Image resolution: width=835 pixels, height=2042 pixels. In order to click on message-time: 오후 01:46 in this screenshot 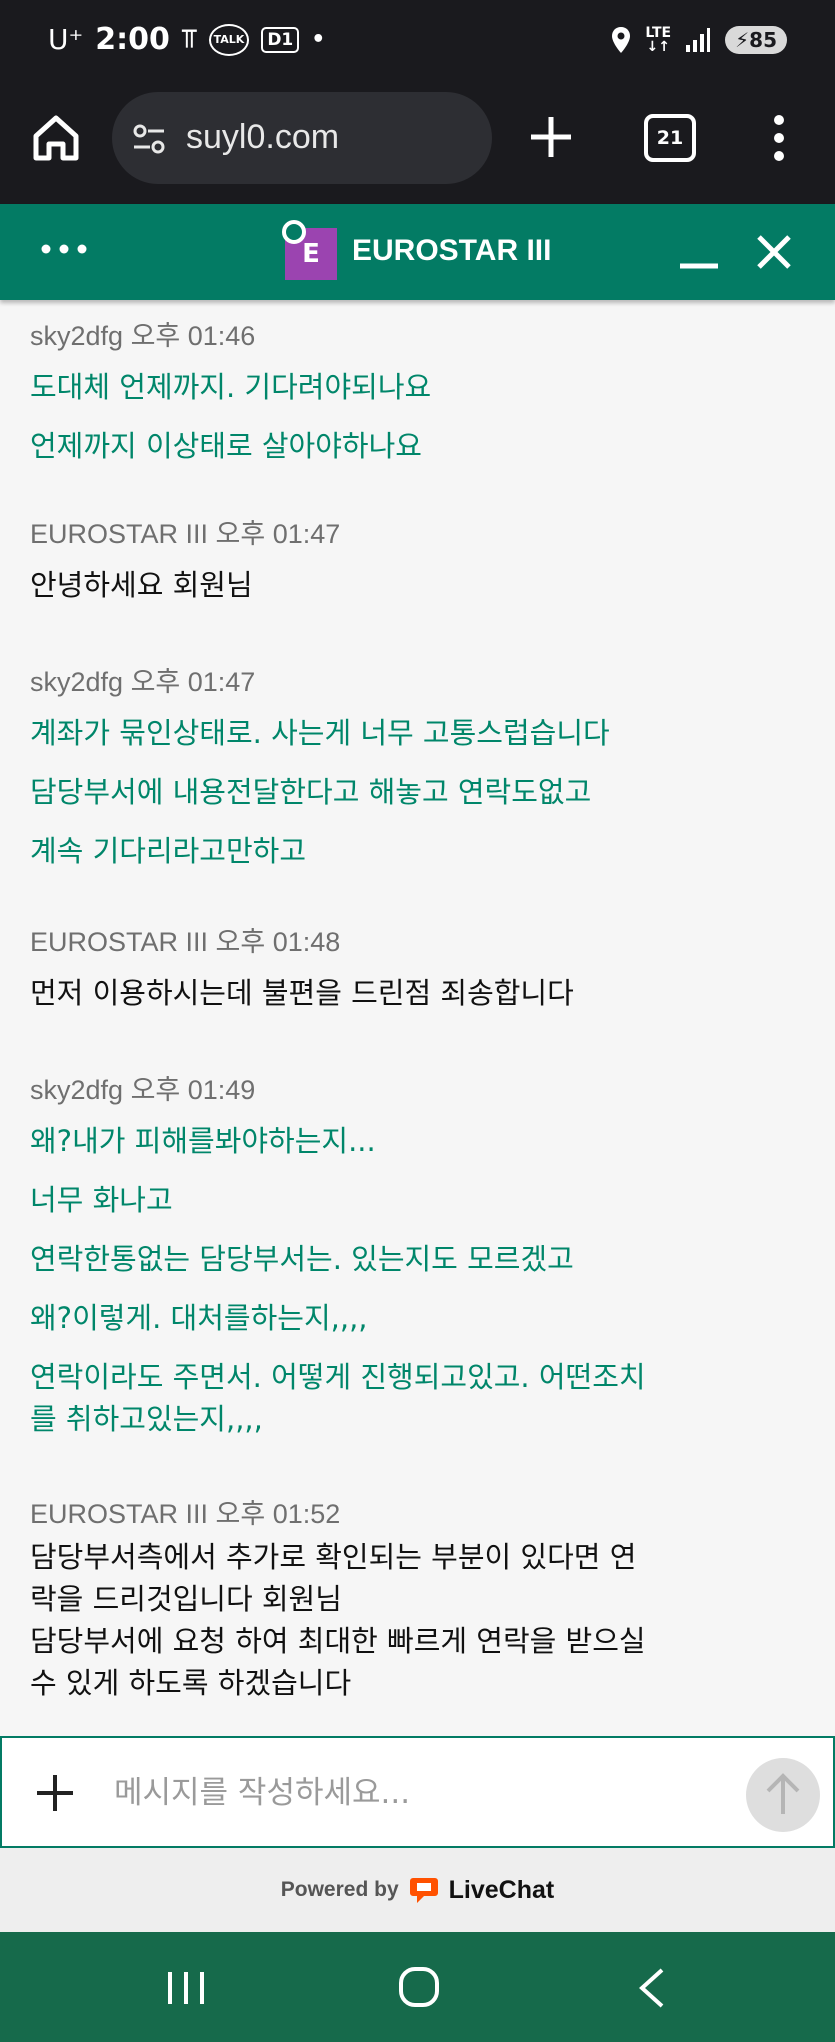, I will do `click(193, 336)`.